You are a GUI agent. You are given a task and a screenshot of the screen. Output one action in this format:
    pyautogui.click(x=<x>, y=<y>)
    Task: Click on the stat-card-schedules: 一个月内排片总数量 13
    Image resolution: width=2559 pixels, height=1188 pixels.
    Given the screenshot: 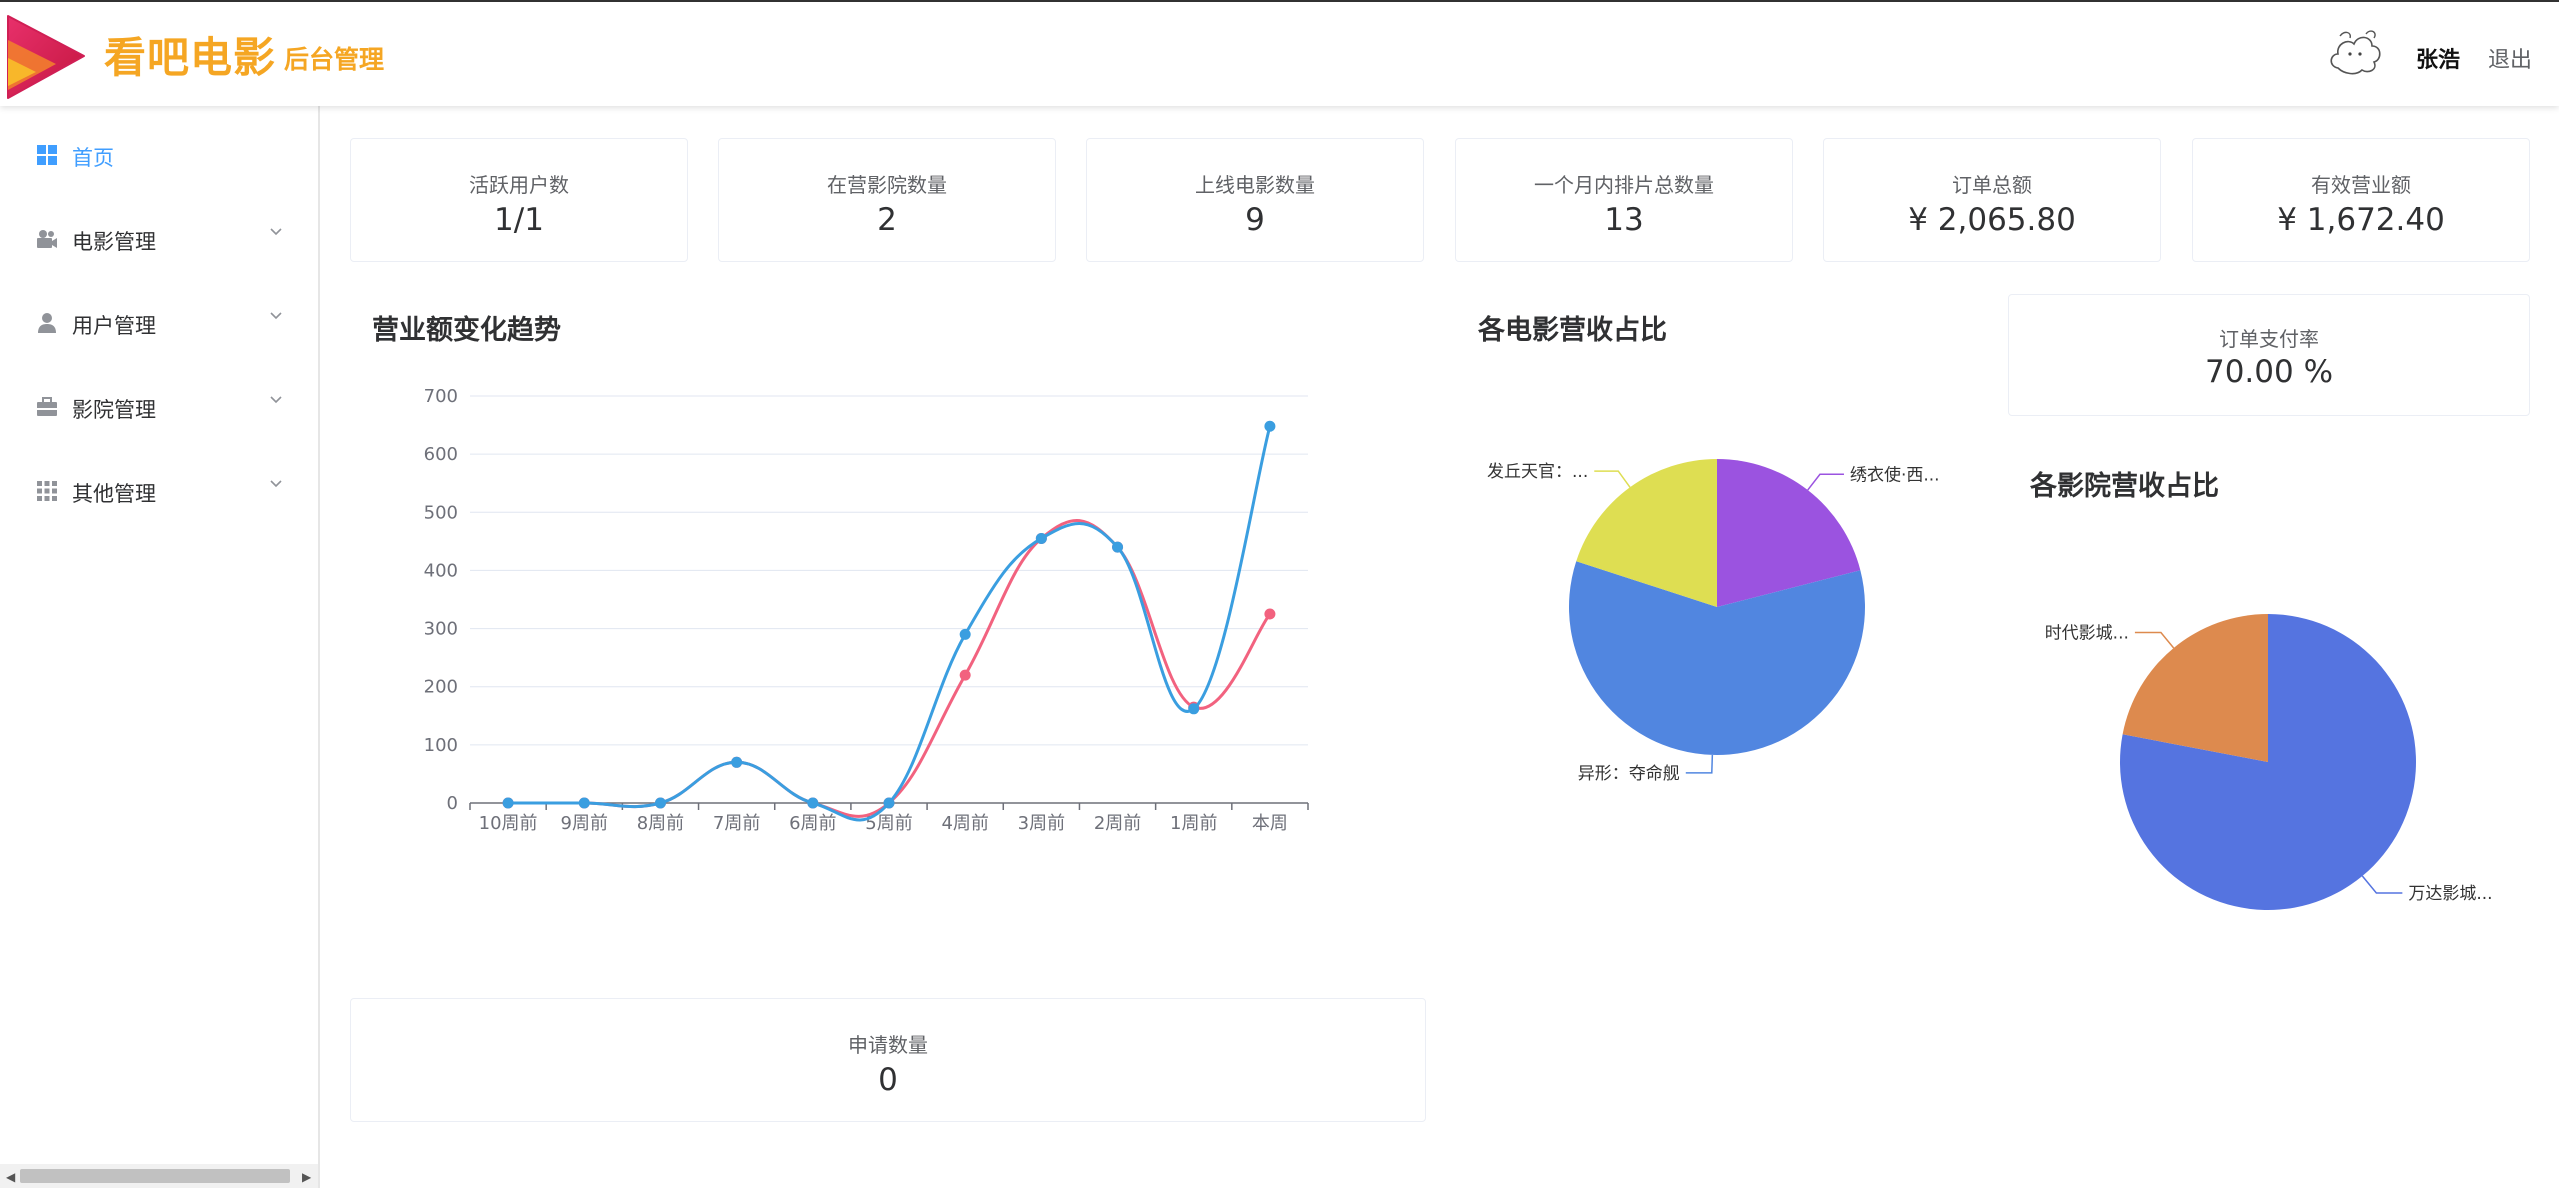 What is the action you would take?
    pyautogui.click(x=1624, y=200)
    